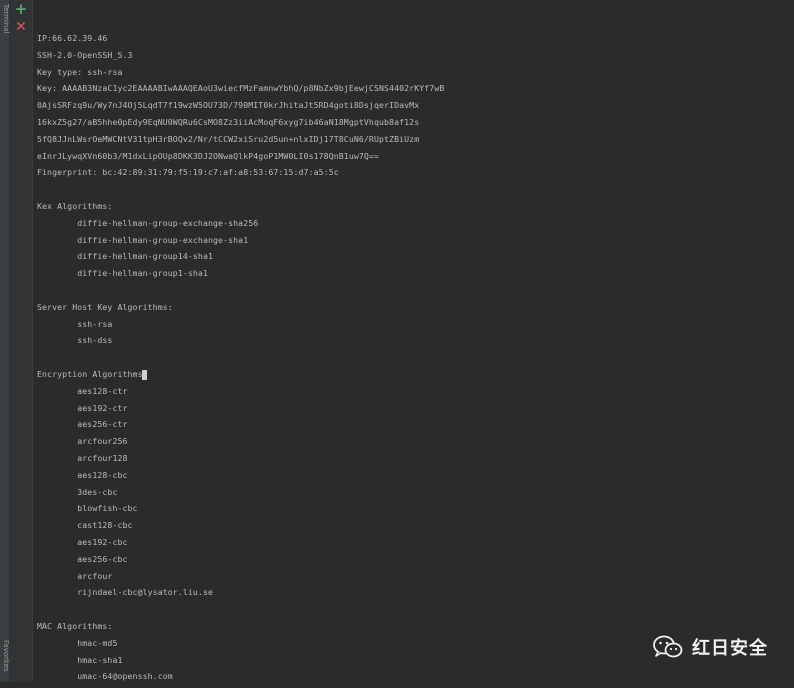  Describe the element at coordinates (82, 390) in the screenshot. I see `console-line: aes128-ctr` at that location.